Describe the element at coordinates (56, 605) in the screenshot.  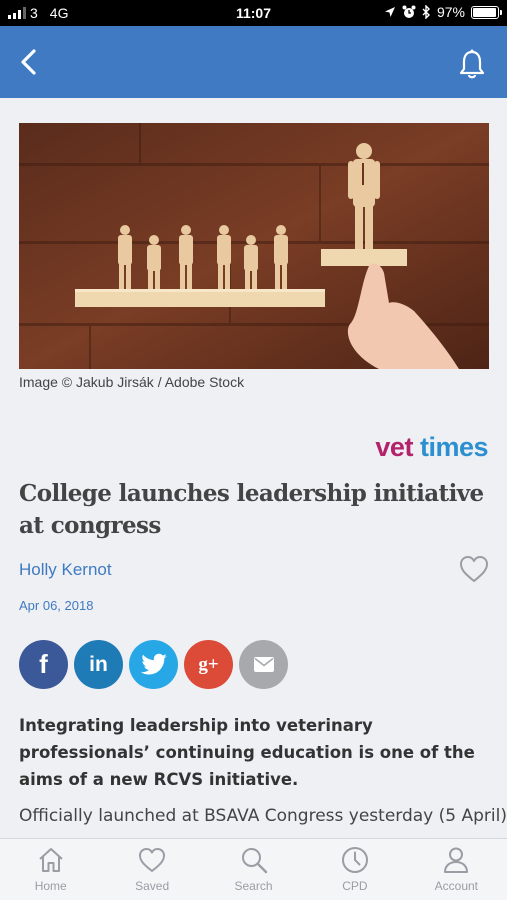
I see `article-date: Apr 06, 2018` at that location.